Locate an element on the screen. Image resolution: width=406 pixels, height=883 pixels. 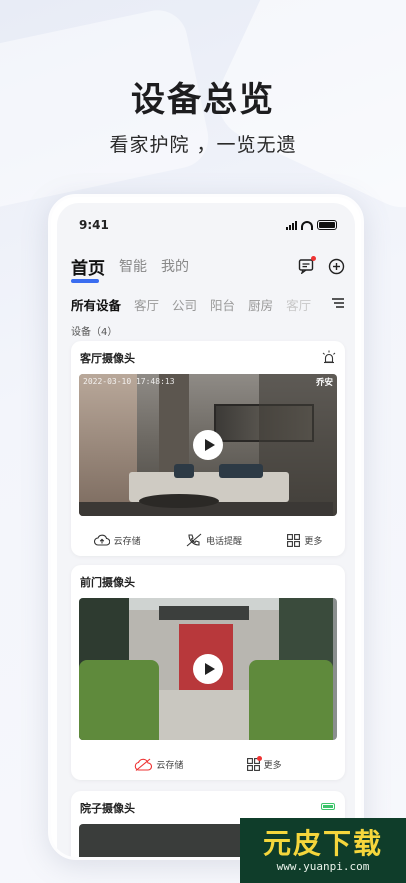
tab-me: 我的 is located at coordinates (175, 266).